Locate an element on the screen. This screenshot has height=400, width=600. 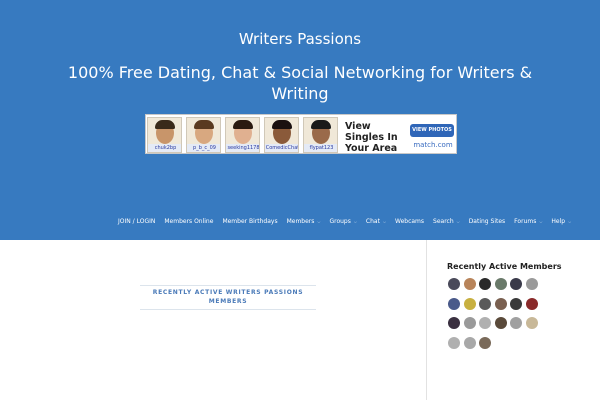
nav-item: Chat ⌵ is located at coordinates (376, 221).